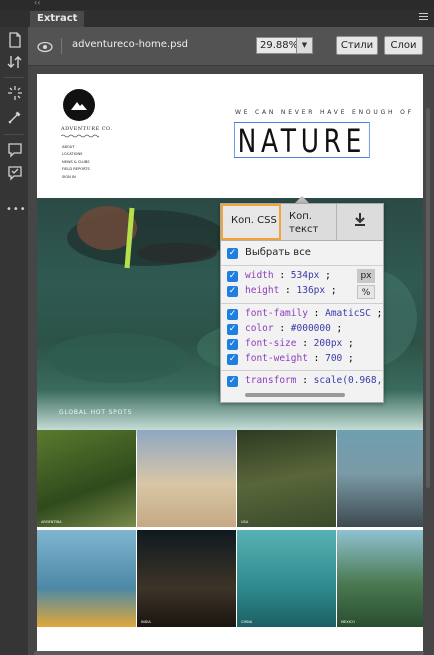  I want to click on page-icon, so click(15, 41).